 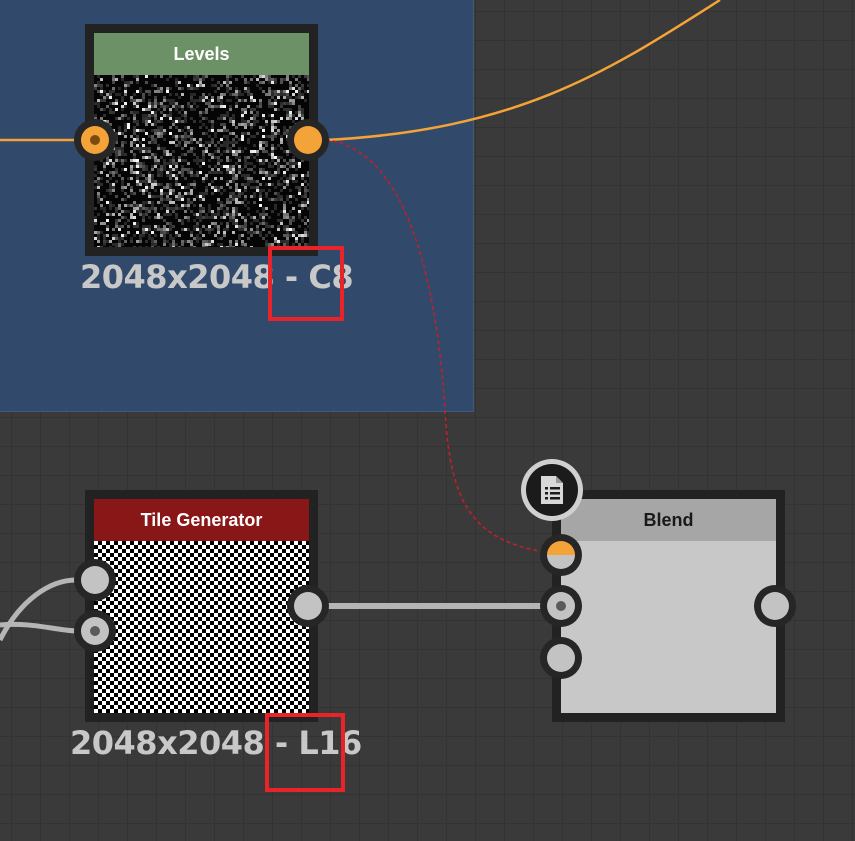 What do you see at coordinates (38, 627) in the screenshot?
I see `wire-input-to-tile-b` at bounding box center [38, 627].